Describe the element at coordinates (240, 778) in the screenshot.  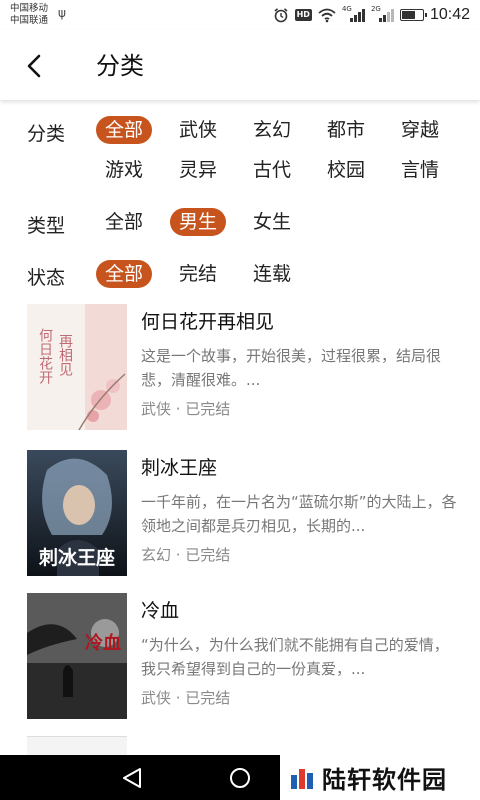
I see `nav-home-icon` at that location.